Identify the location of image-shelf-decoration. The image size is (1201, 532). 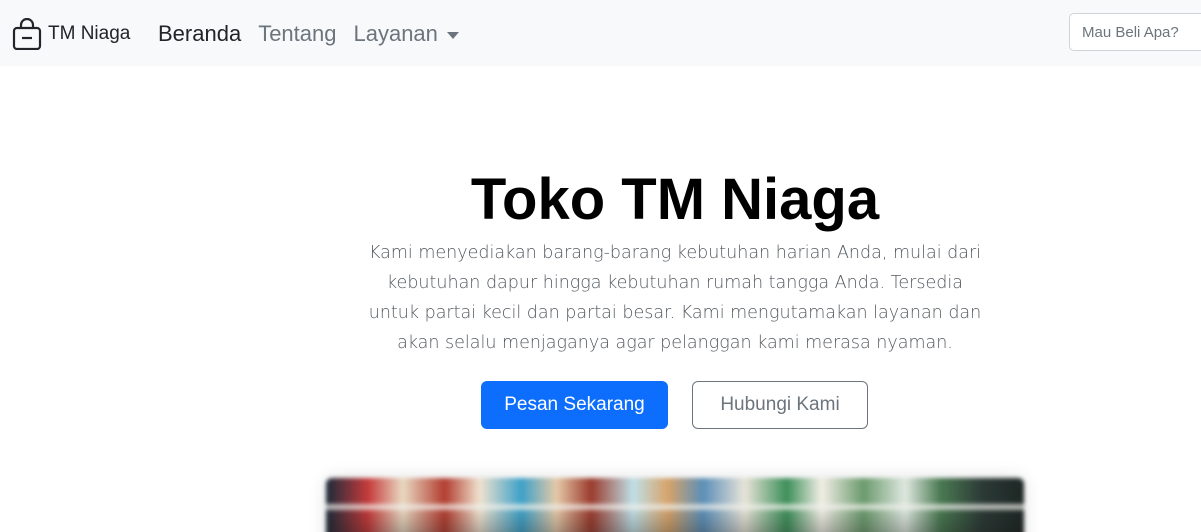
(675, 507).